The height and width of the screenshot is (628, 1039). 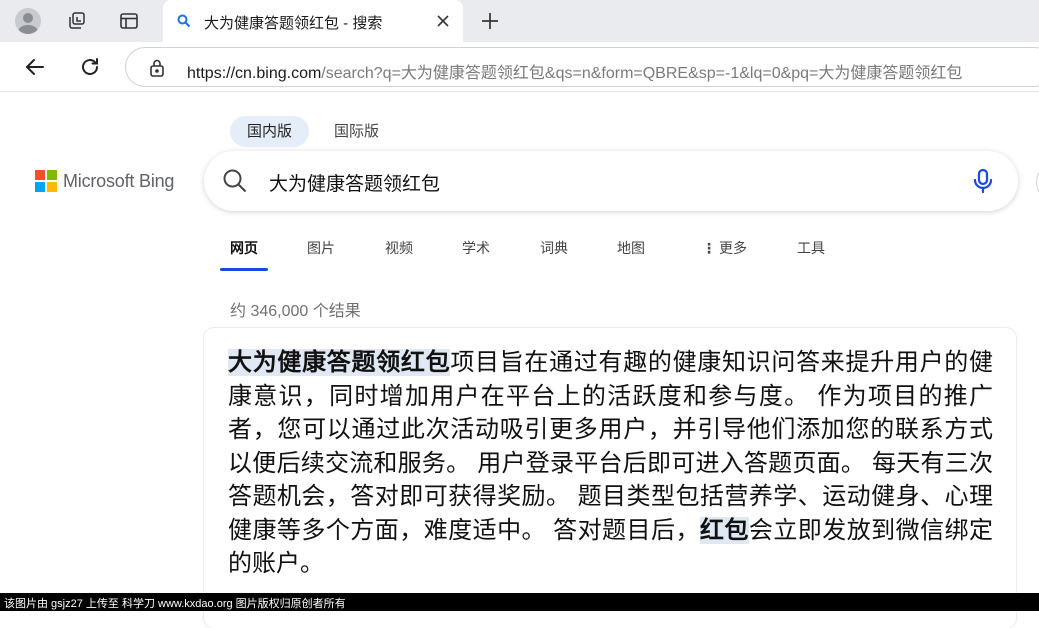 I want to click on refresh-icon, so click(x=90, y=66).